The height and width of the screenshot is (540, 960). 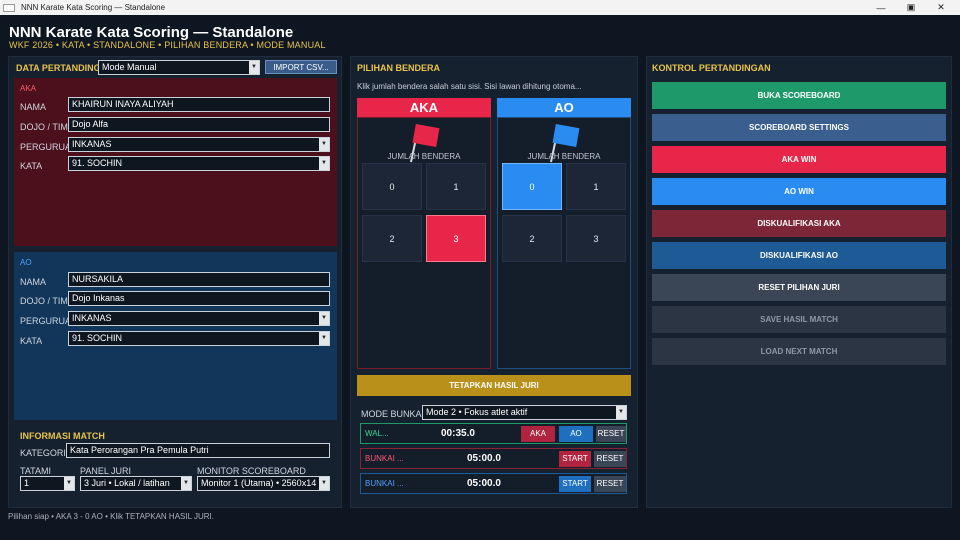 What do you see at coordinates (477, 412) in the screenshot?
I see `mode-bunkai-value: Mode 2 • Fokus atlet aktif` at bounding box center [477, 412].